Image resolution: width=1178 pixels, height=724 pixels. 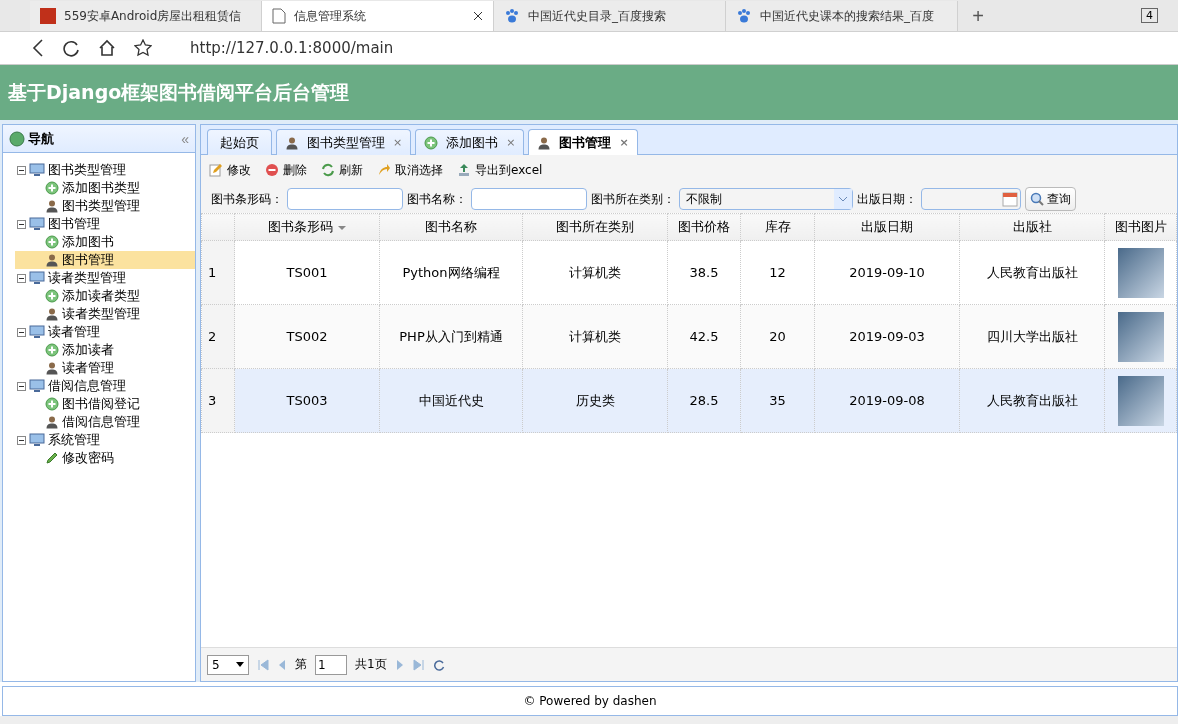 What do you see at coordinates (307, 336) in the screenshot?
I see `table-cell: TS002` at bounding box center [307, 336].